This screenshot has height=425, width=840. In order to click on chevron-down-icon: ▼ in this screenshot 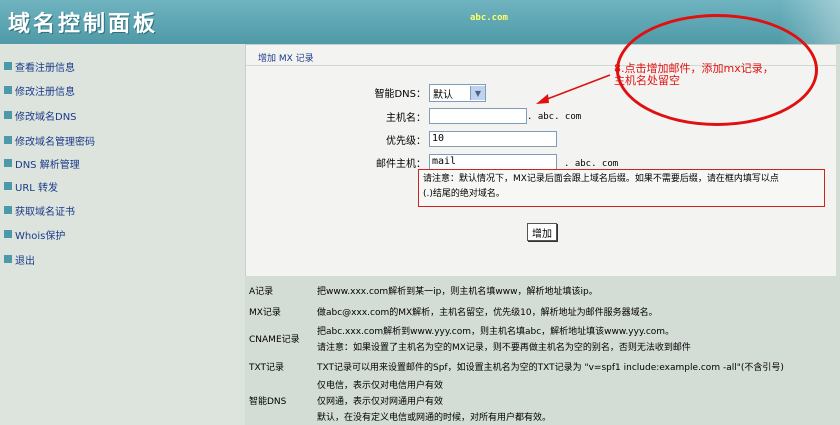, I will do `click(477, 93)`.